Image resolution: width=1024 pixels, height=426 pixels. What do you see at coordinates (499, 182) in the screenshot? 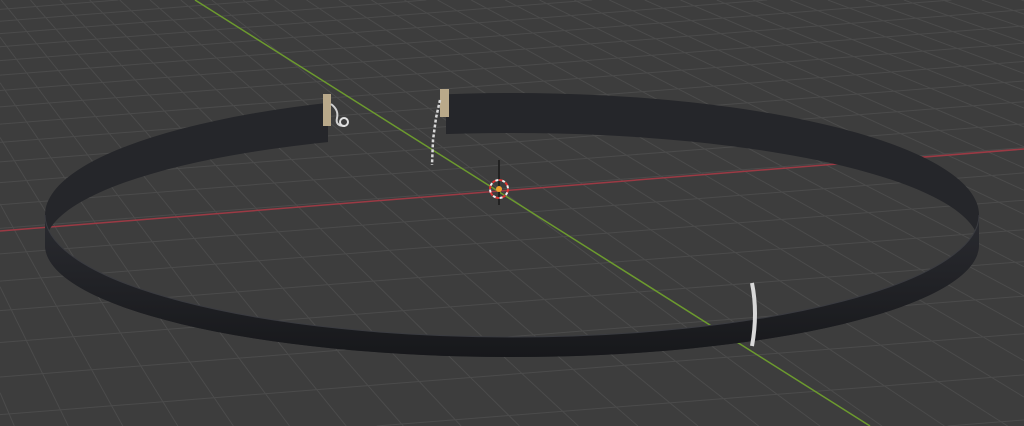
I see `3d-cursor-icon` at bounding box center [499, 182].